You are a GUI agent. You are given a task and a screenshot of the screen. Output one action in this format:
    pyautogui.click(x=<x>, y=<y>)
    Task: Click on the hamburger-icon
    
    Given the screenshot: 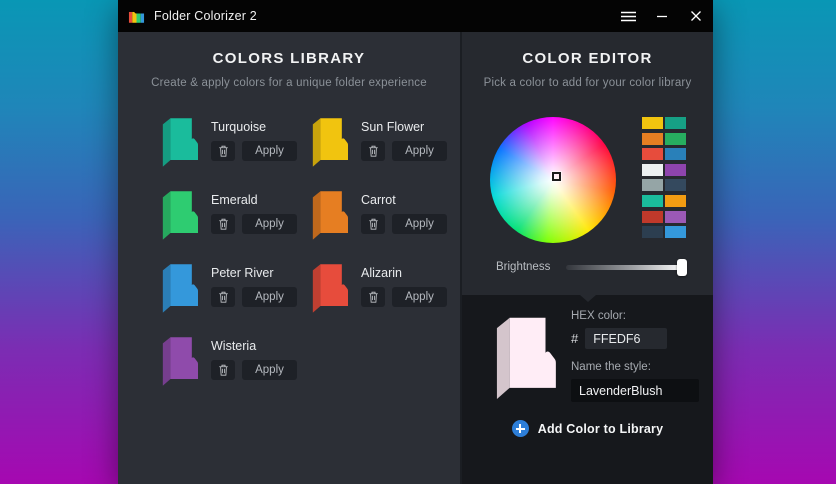 What is the action you would take?
    pyautogui.click(x=628, y=16)
    